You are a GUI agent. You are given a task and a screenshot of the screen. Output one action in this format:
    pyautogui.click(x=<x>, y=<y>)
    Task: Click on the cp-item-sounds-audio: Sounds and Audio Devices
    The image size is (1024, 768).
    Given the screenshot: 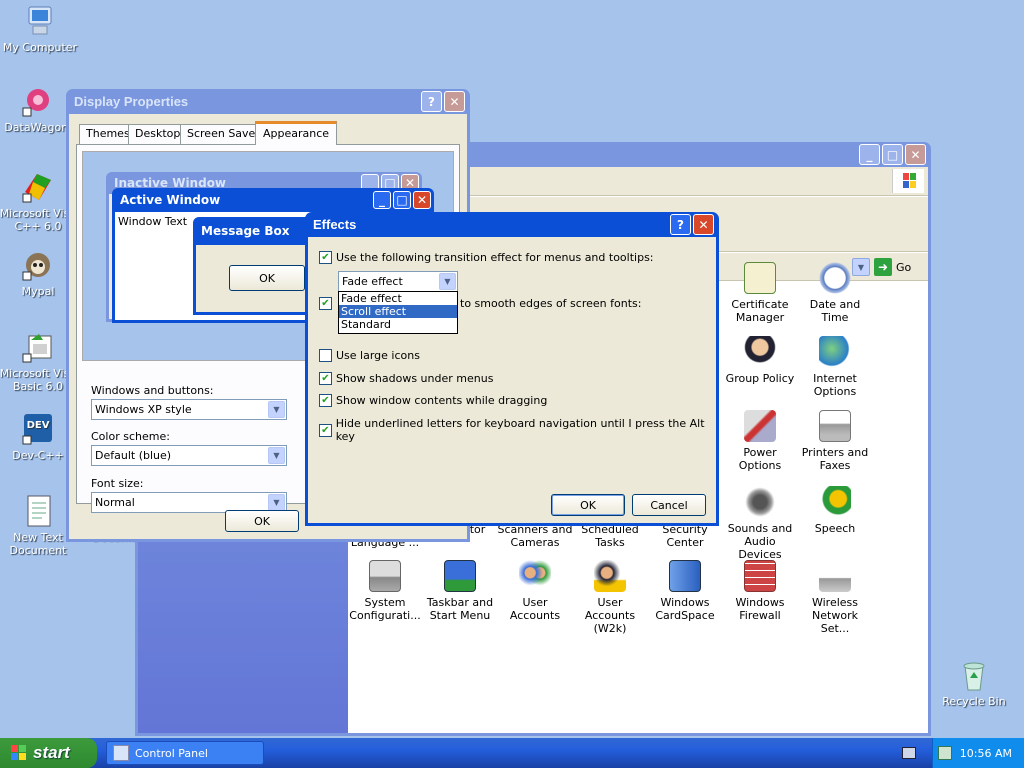 What is the action you would take?
    pyautogui.click(x=760, y=523)
    